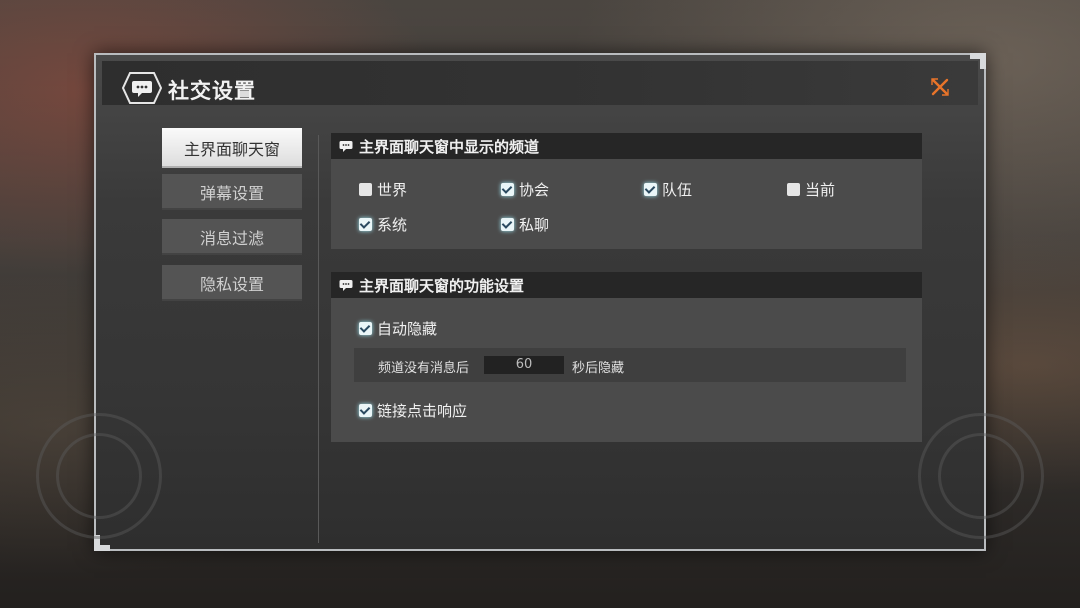 This screenshot has width=1080, height=608. Describe the element at coordinates (820, 190) in the screenshot. I see `checkbox-label: 当前` at that location.